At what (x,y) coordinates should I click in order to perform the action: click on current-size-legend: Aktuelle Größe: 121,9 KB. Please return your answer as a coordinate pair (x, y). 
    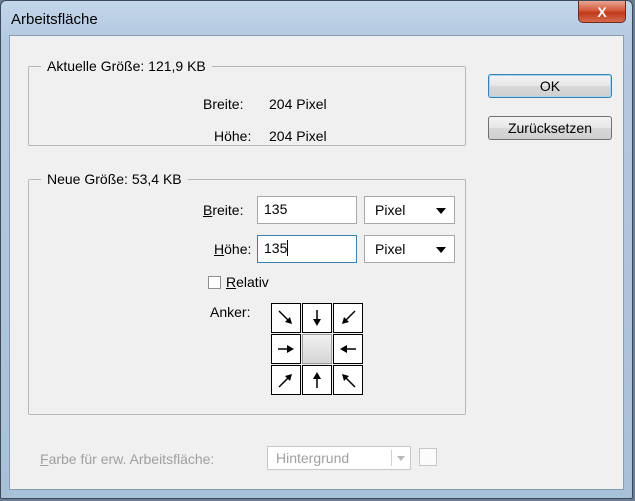
    Looking at the image, I should click on (126, 66).